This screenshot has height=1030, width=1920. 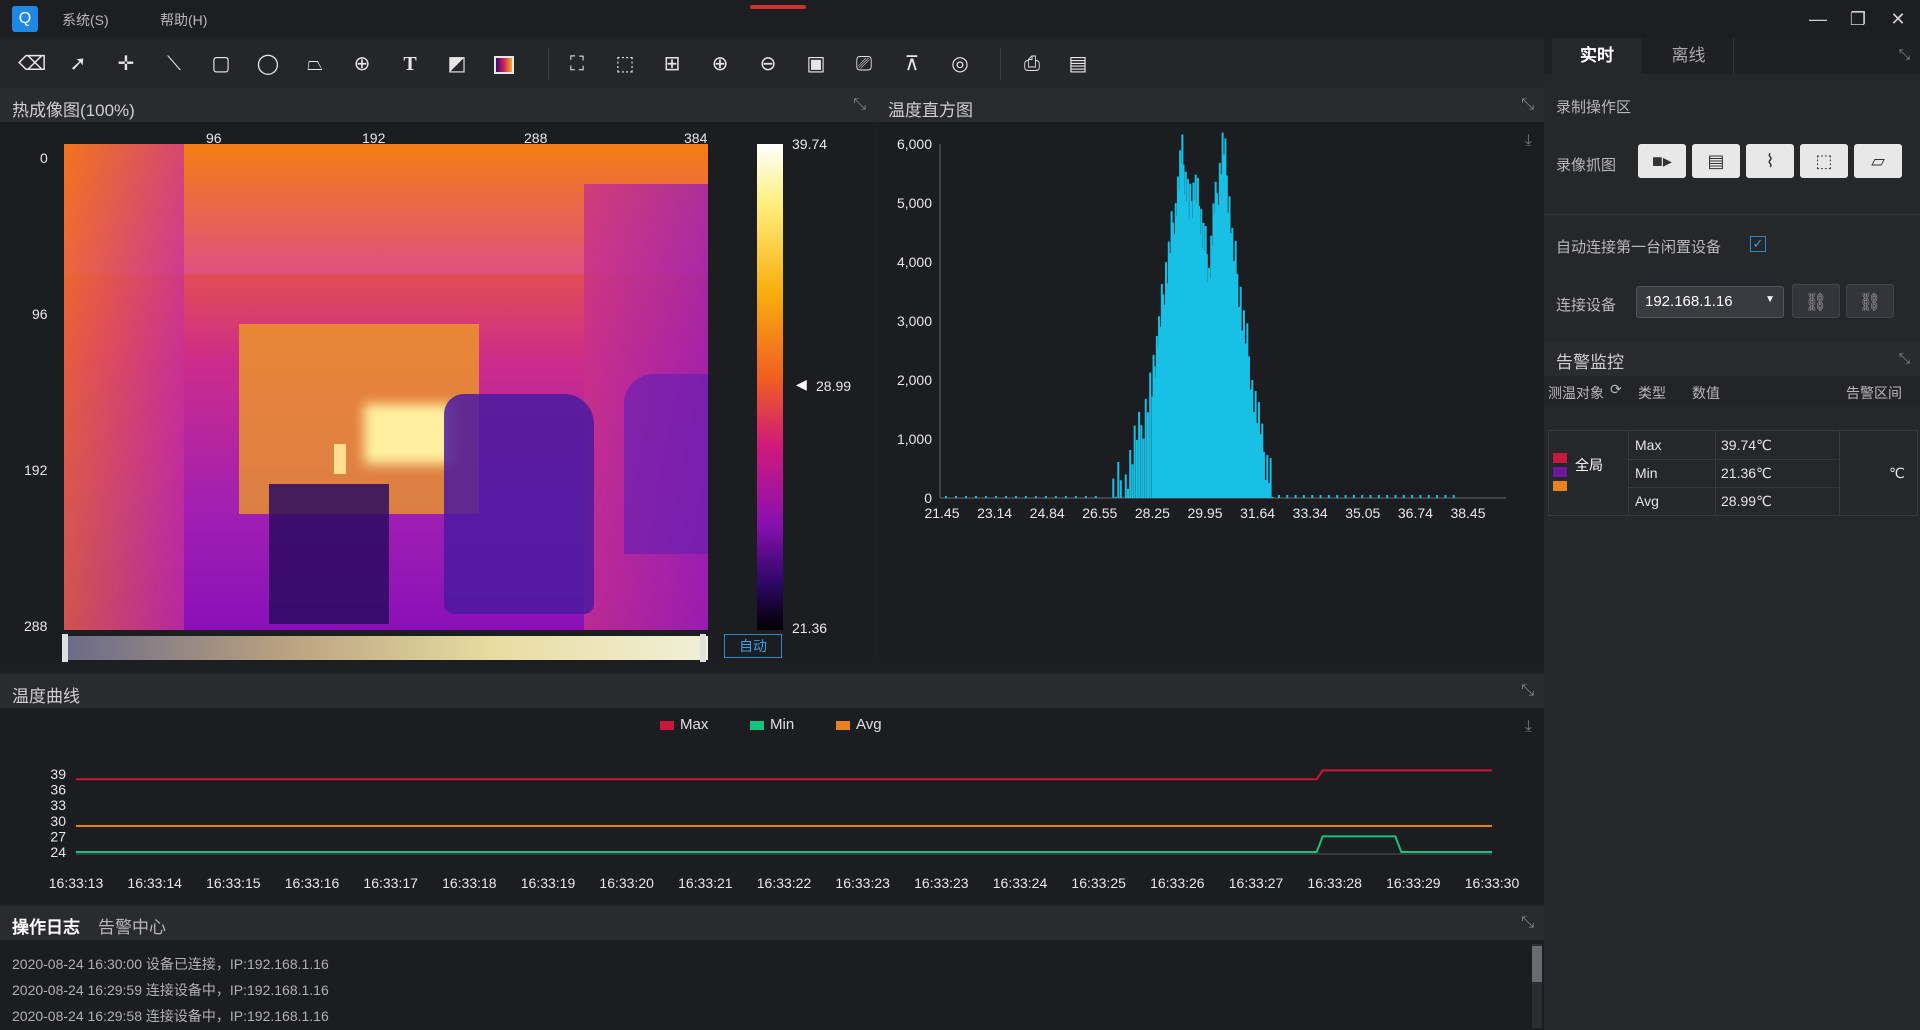 What do you see at coordinates (1256, 883) in the screenshot?
I see `curve-x-tick: 16:33:27` at bounding box center [1256, 883].